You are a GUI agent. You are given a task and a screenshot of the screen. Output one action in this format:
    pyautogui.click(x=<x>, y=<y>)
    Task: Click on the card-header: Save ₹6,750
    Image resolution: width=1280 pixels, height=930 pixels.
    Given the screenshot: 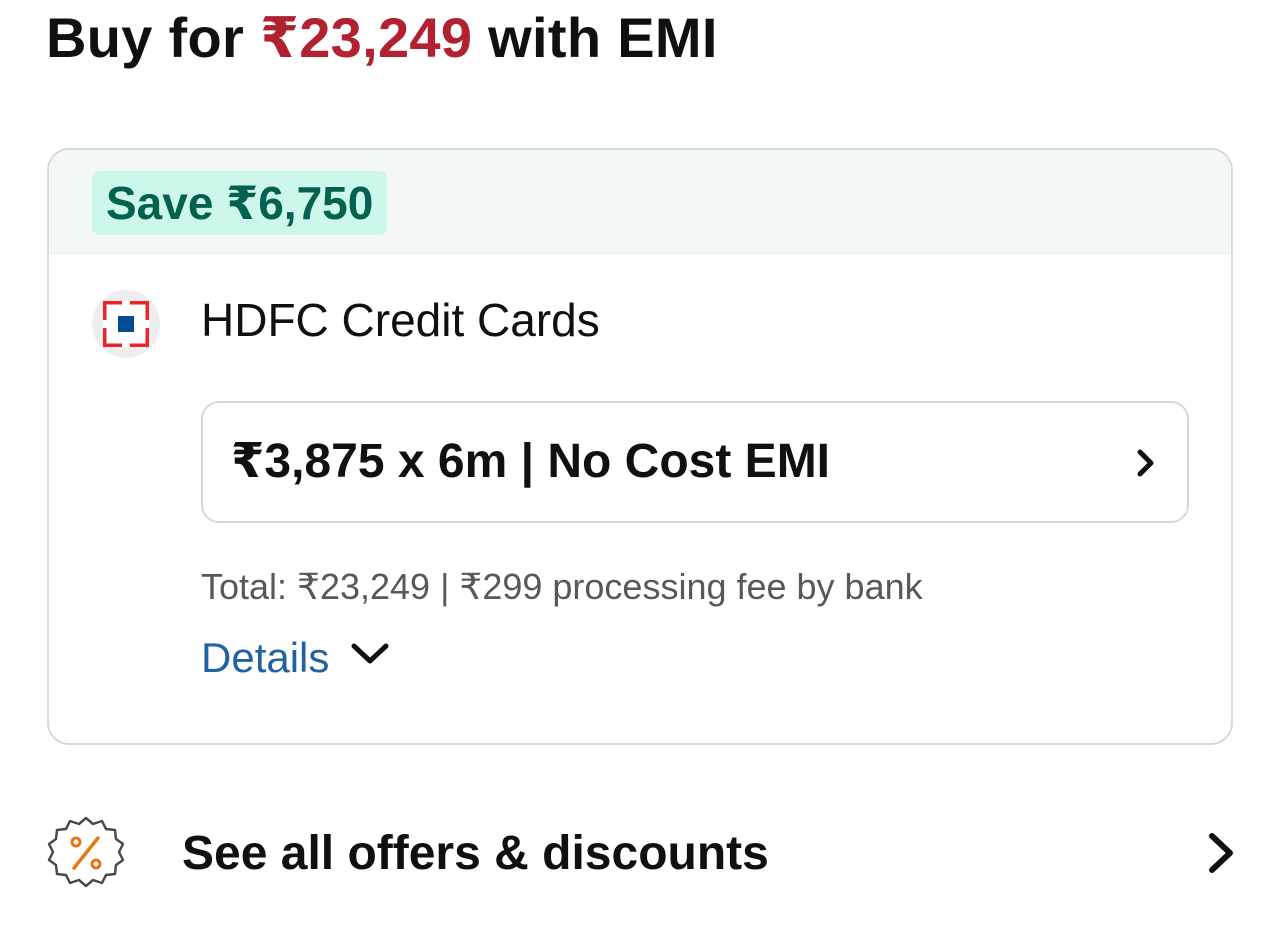 What is the action you would take?
    pyautogui.click(x=640, y=202)
    